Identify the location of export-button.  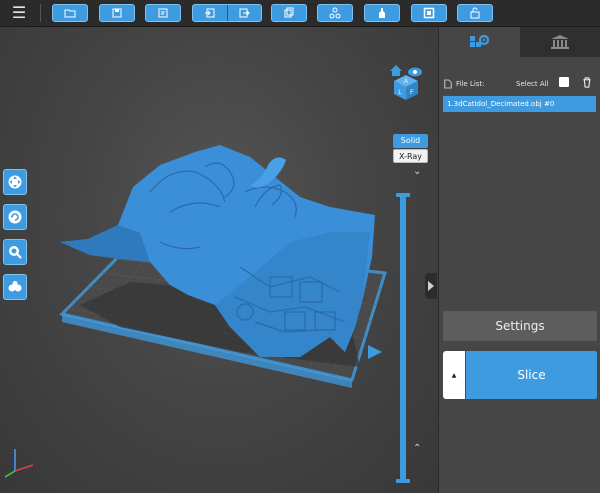
(244, 13).